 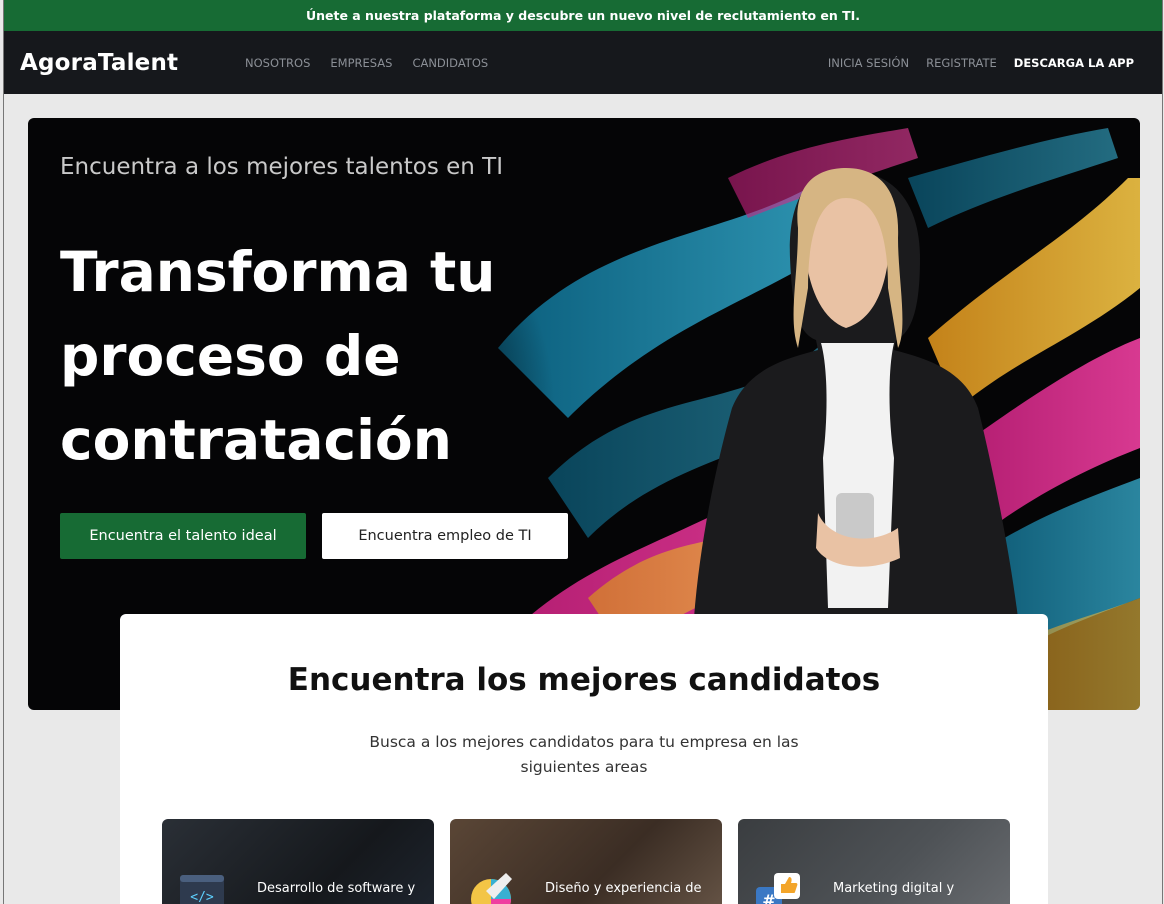 I want to click on login-link: INICIA SESIÓN, so click(x=868, y=63).